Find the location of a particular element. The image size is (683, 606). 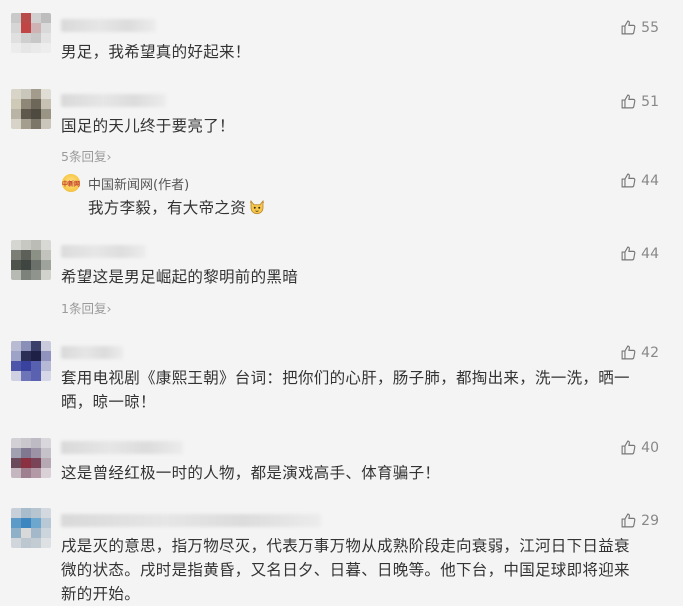

comment-text-line: 新的开始。 is located at coordinates (101, 594).